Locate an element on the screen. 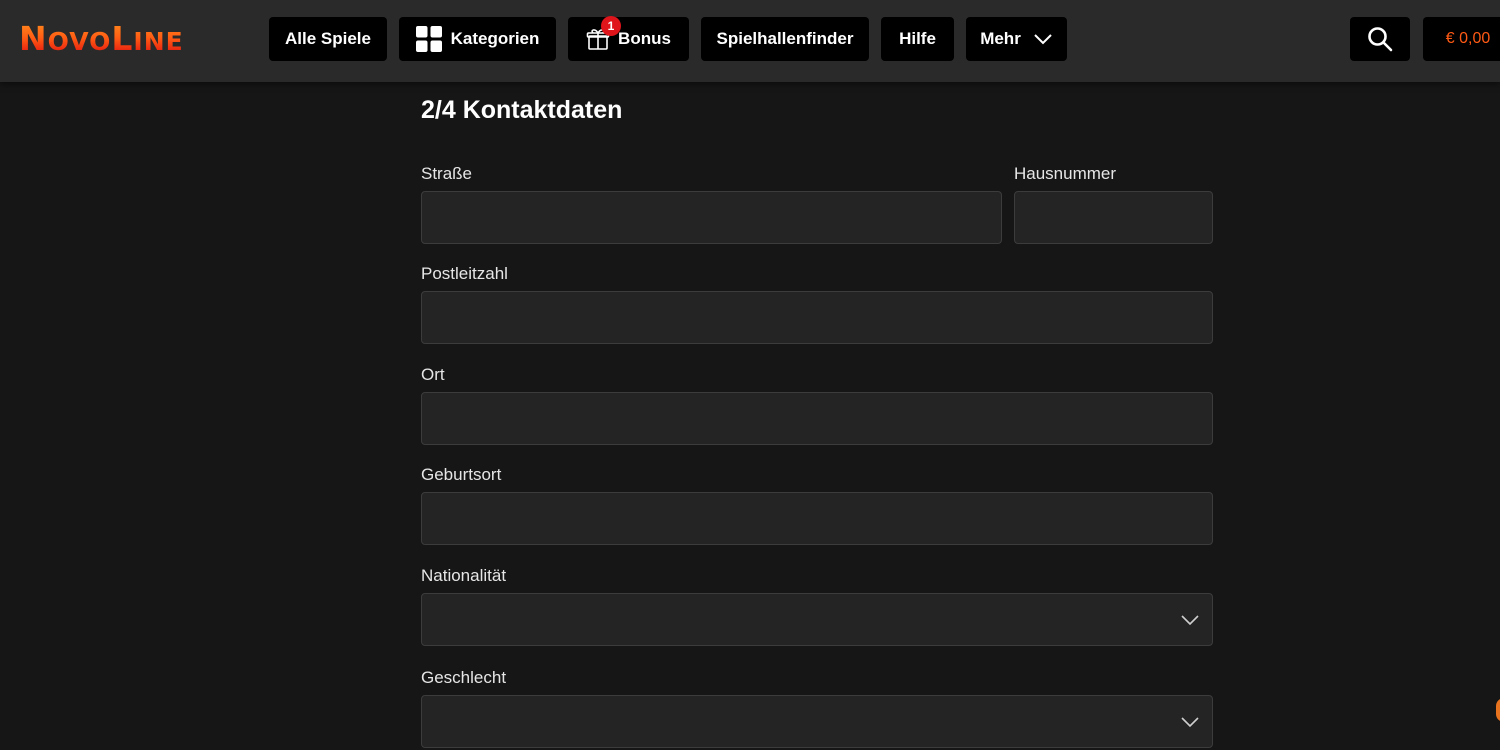  logo-letters: OVO is located at coordinates (79, 41).